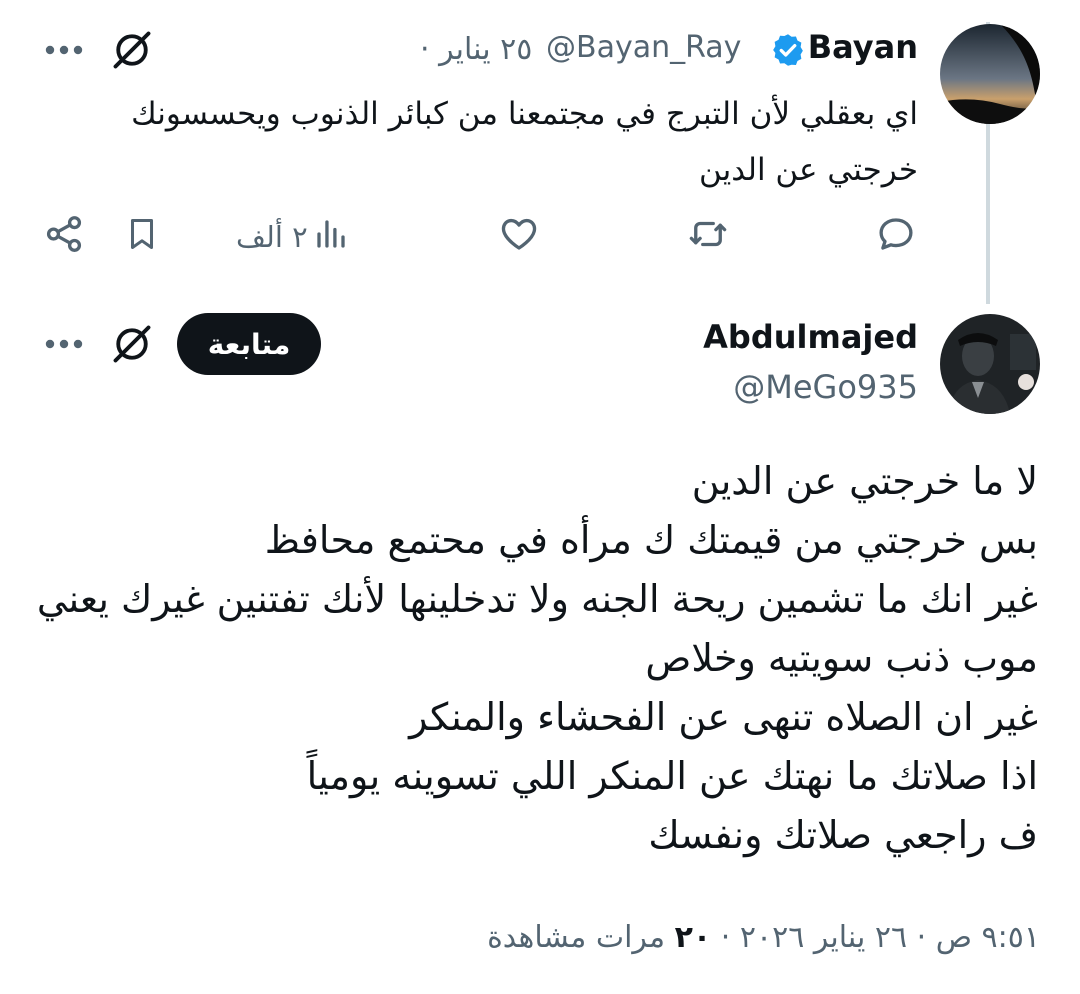 The image size is (1080, 994). I want to click on views-label: مرات مشاهدة, so click(576, 937).